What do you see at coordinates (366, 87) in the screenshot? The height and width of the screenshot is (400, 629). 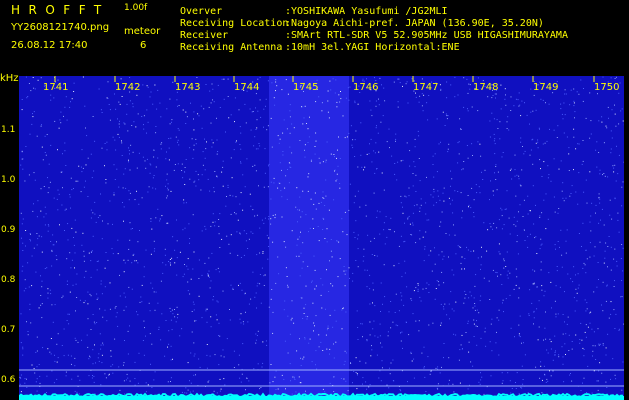 I see `x-tick-label: 1746` at bounding box center [366, 87].